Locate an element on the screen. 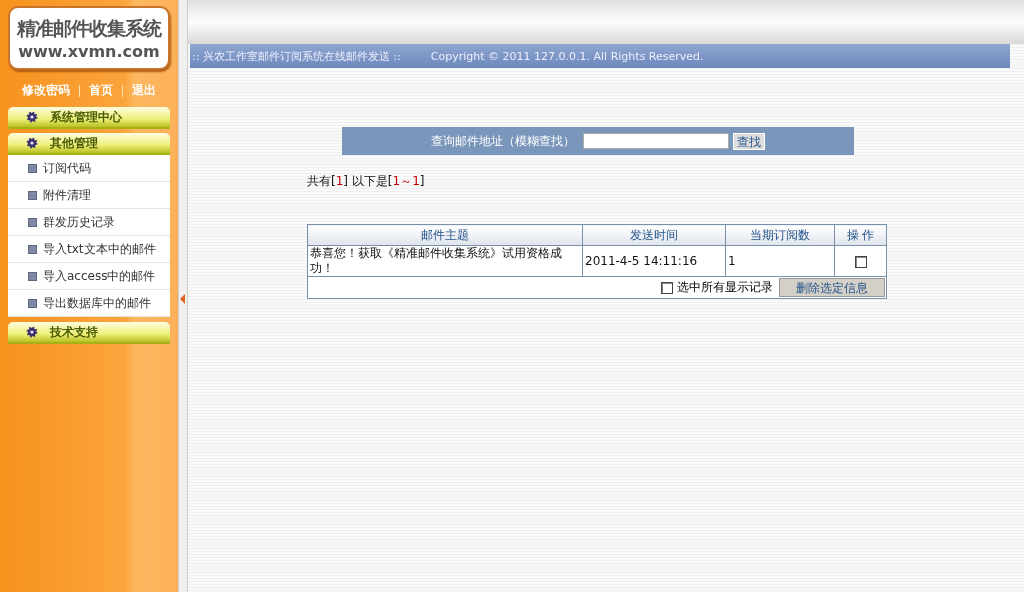 Image resolution: width=1024 pixels, height=592 pixels. search-field is located at coordinates (656, 141).